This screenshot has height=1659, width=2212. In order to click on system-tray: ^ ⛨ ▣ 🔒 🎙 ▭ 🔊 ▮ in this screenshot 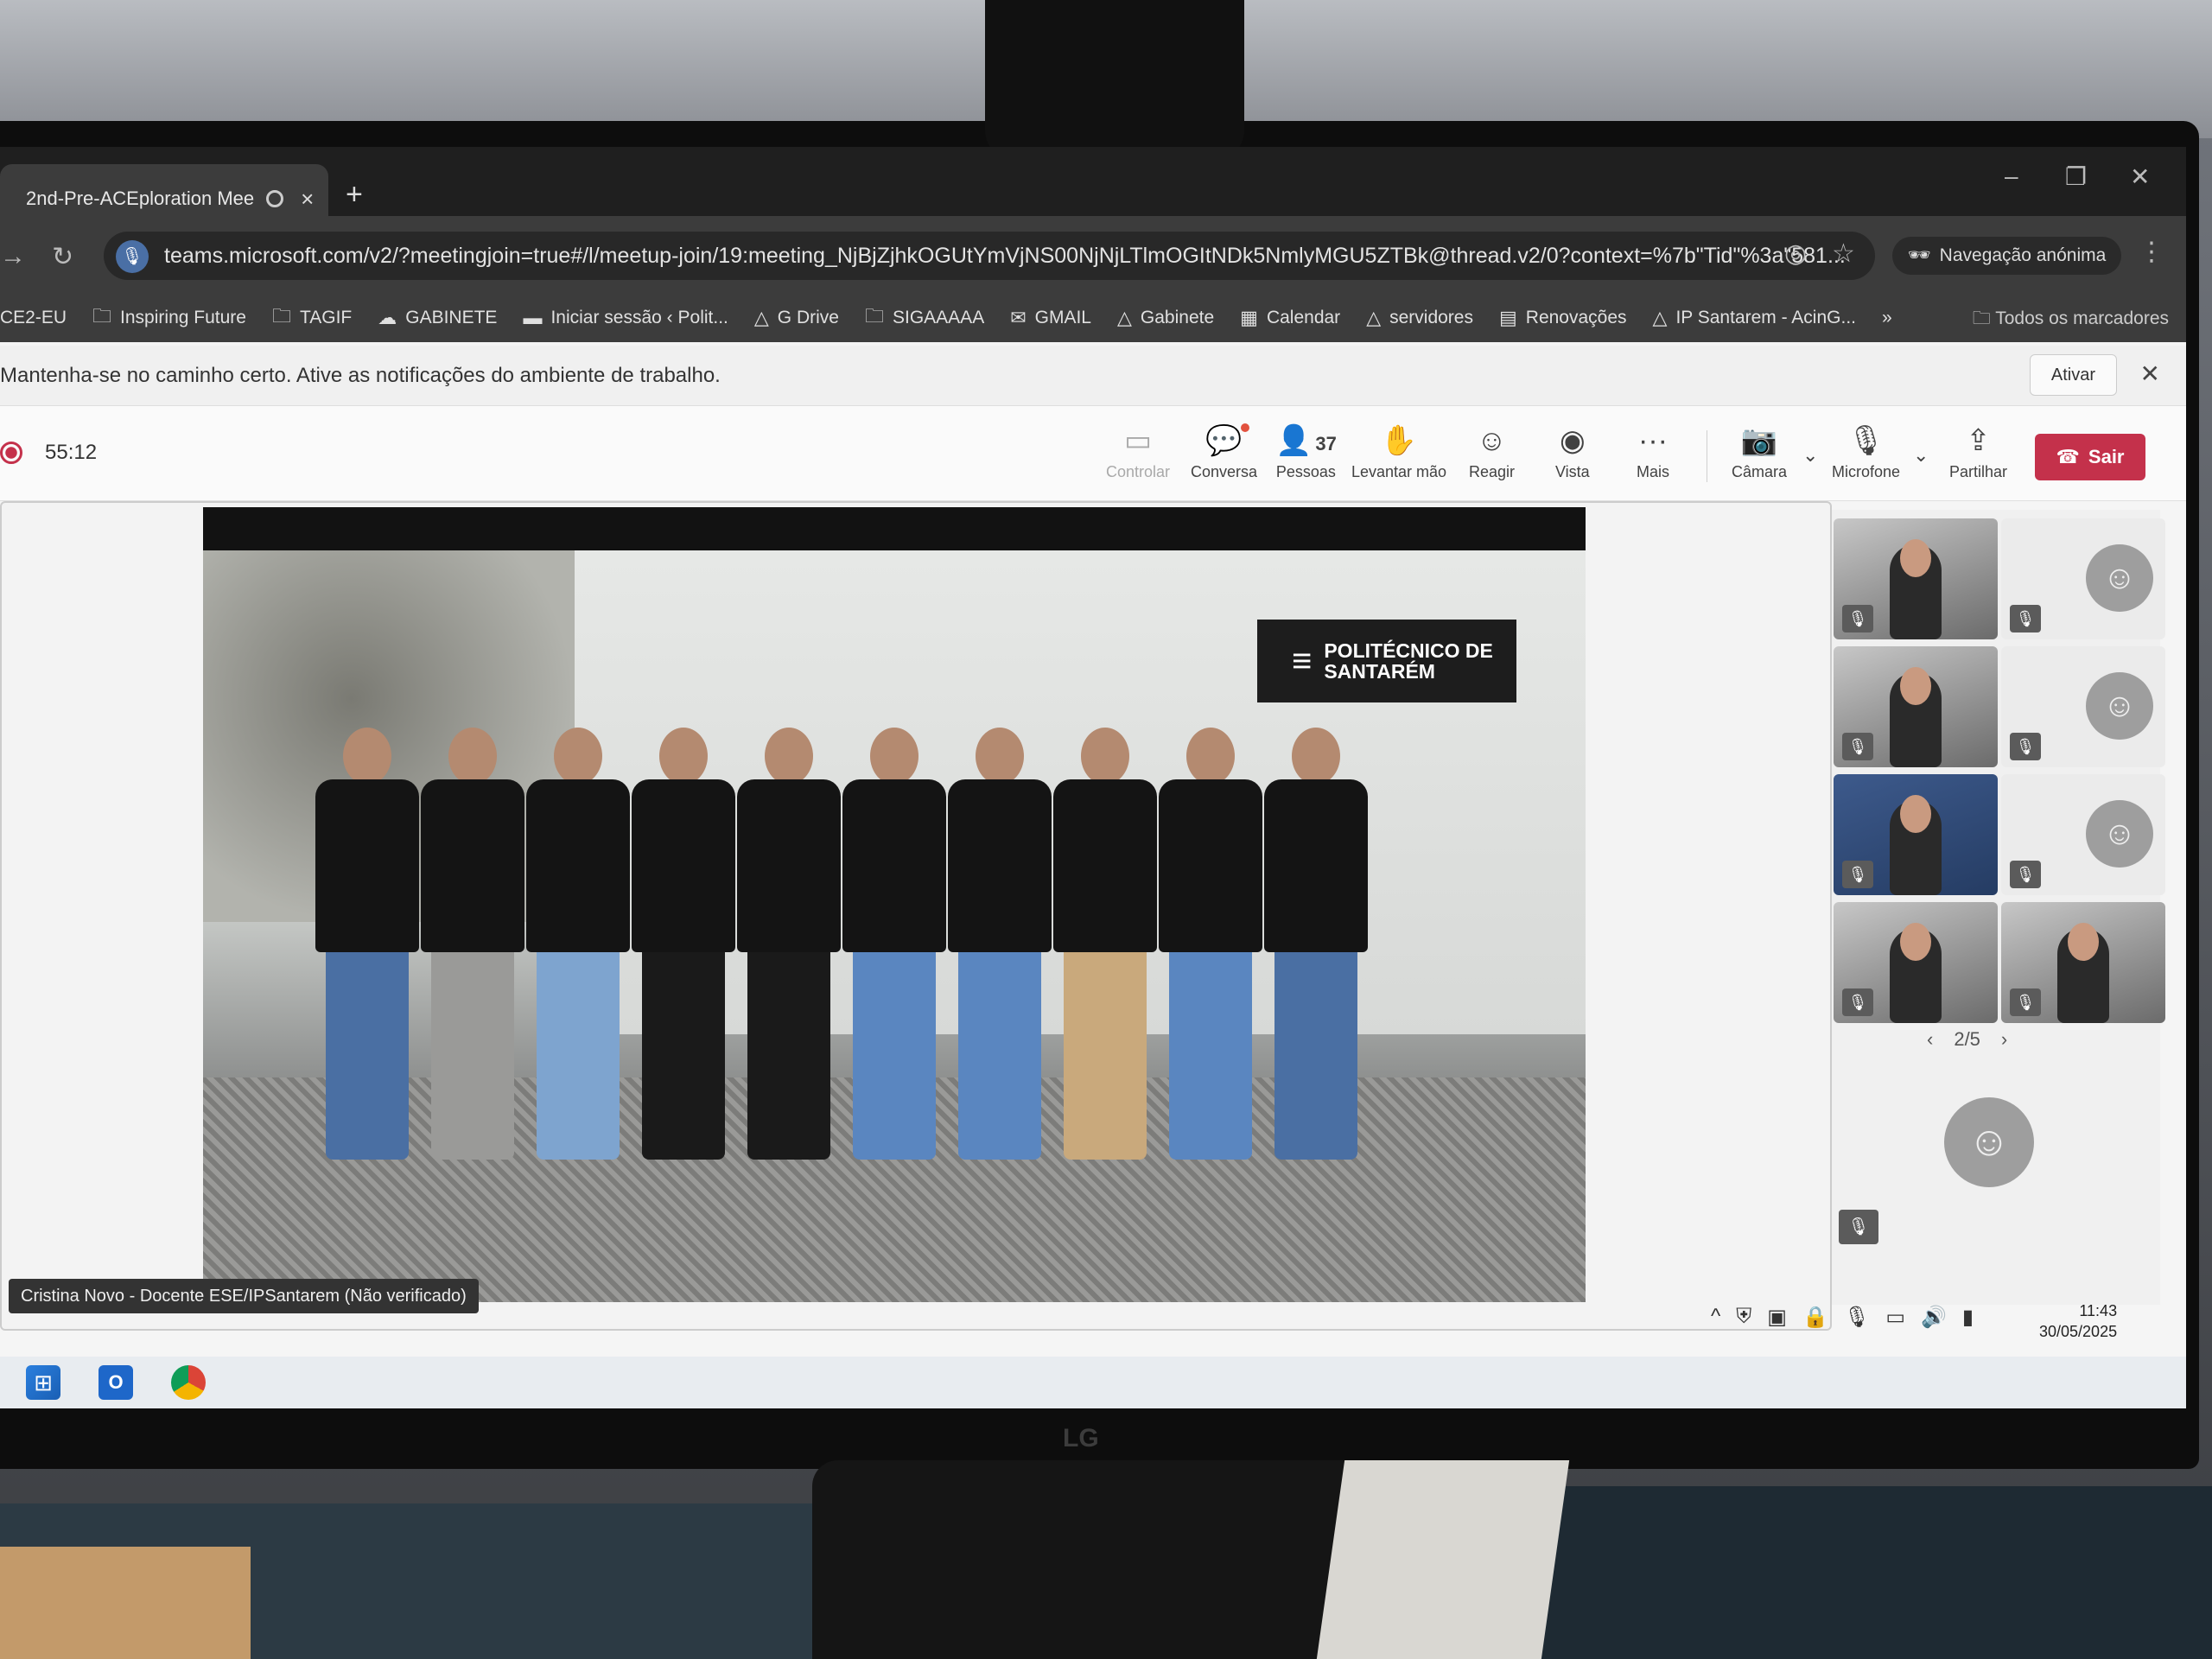, I will do `click(1842, 1317)`.